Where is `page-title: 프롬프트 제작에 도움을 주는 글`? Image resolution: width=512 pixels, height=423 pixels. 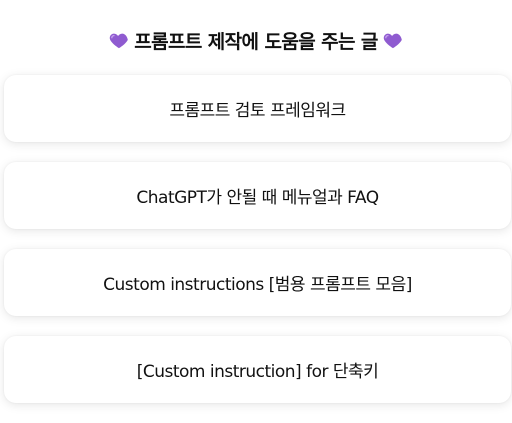
page-title: 프롬프트 제작에 도움을 주는 글 is located at coordinates (256, 41).